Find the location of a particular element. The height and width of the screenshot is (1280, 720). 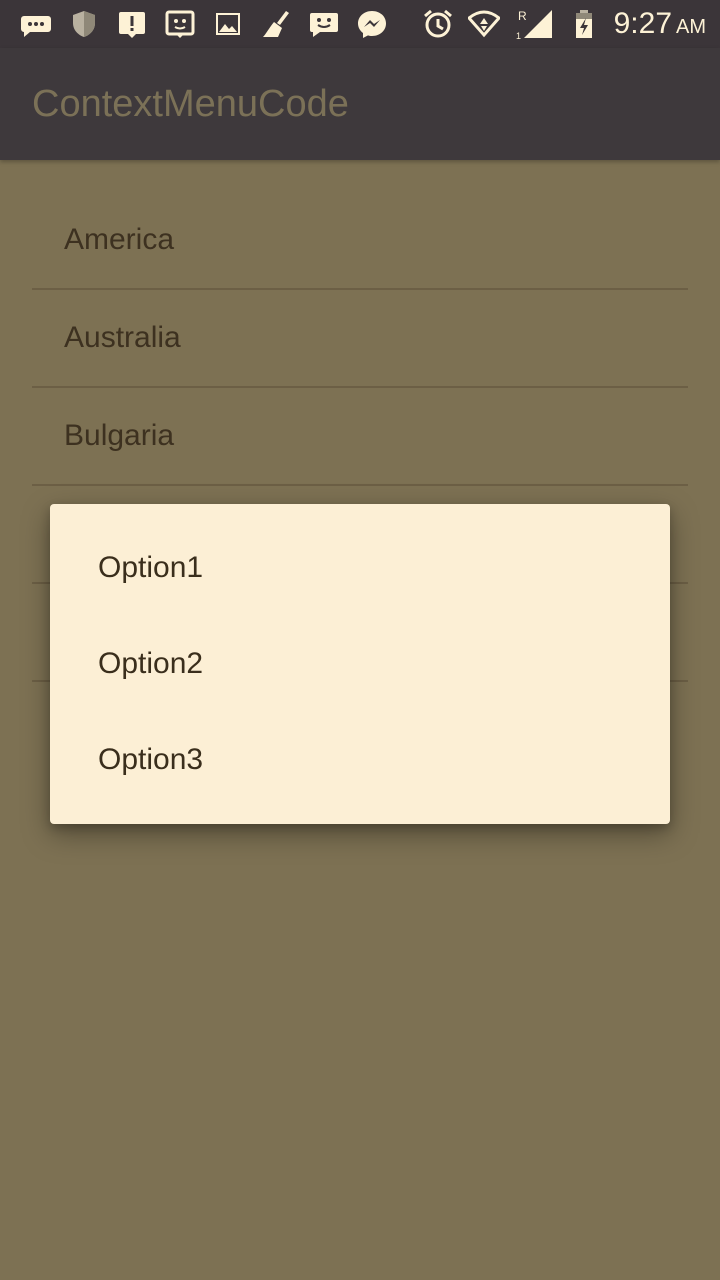

broom-icon is located at coordinates (276, 24).